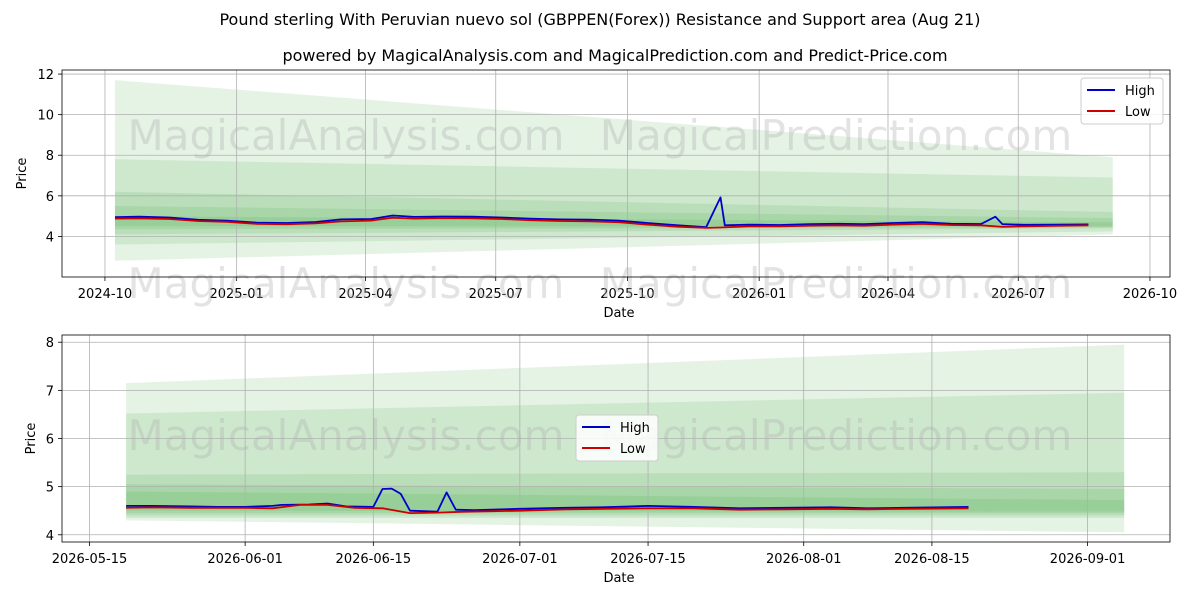  What do you see at coordinates (836, 283) in the screenshot?
I see `watermark-3: MagicalPrediction.com` at bounding box center [836, 283].